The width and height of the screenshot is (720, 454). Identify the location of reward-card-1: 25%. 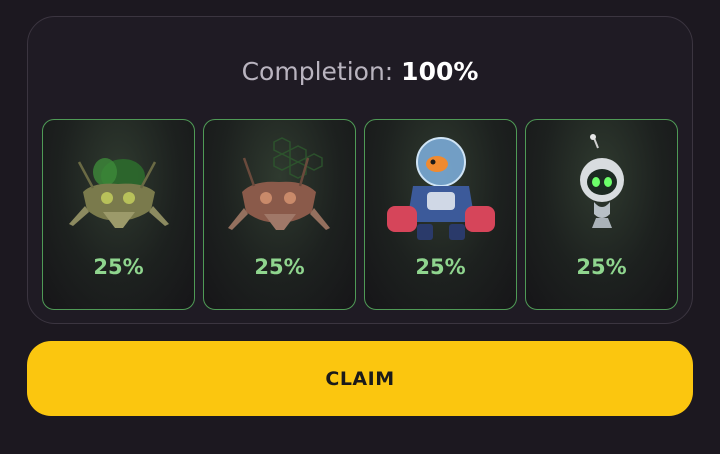
(118, 214).